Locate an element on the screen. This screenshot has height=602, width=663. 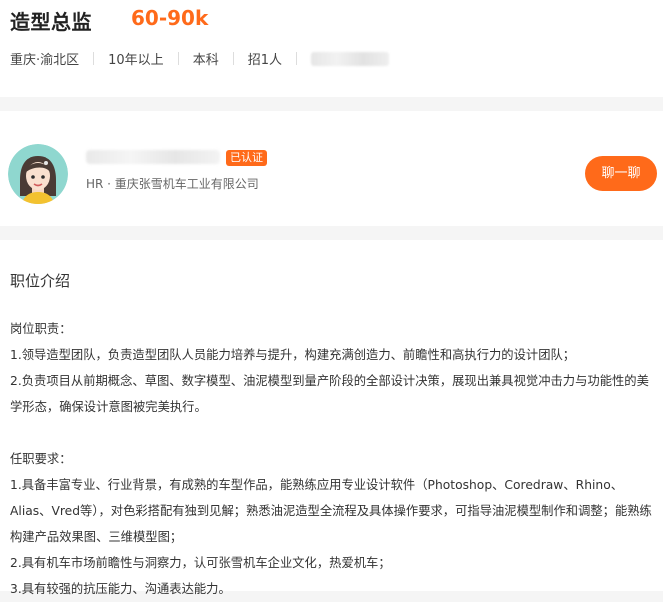
job-meta: 重庆·渝北区 10年以上 本科 招1人 is located at coordinates (199, 58).